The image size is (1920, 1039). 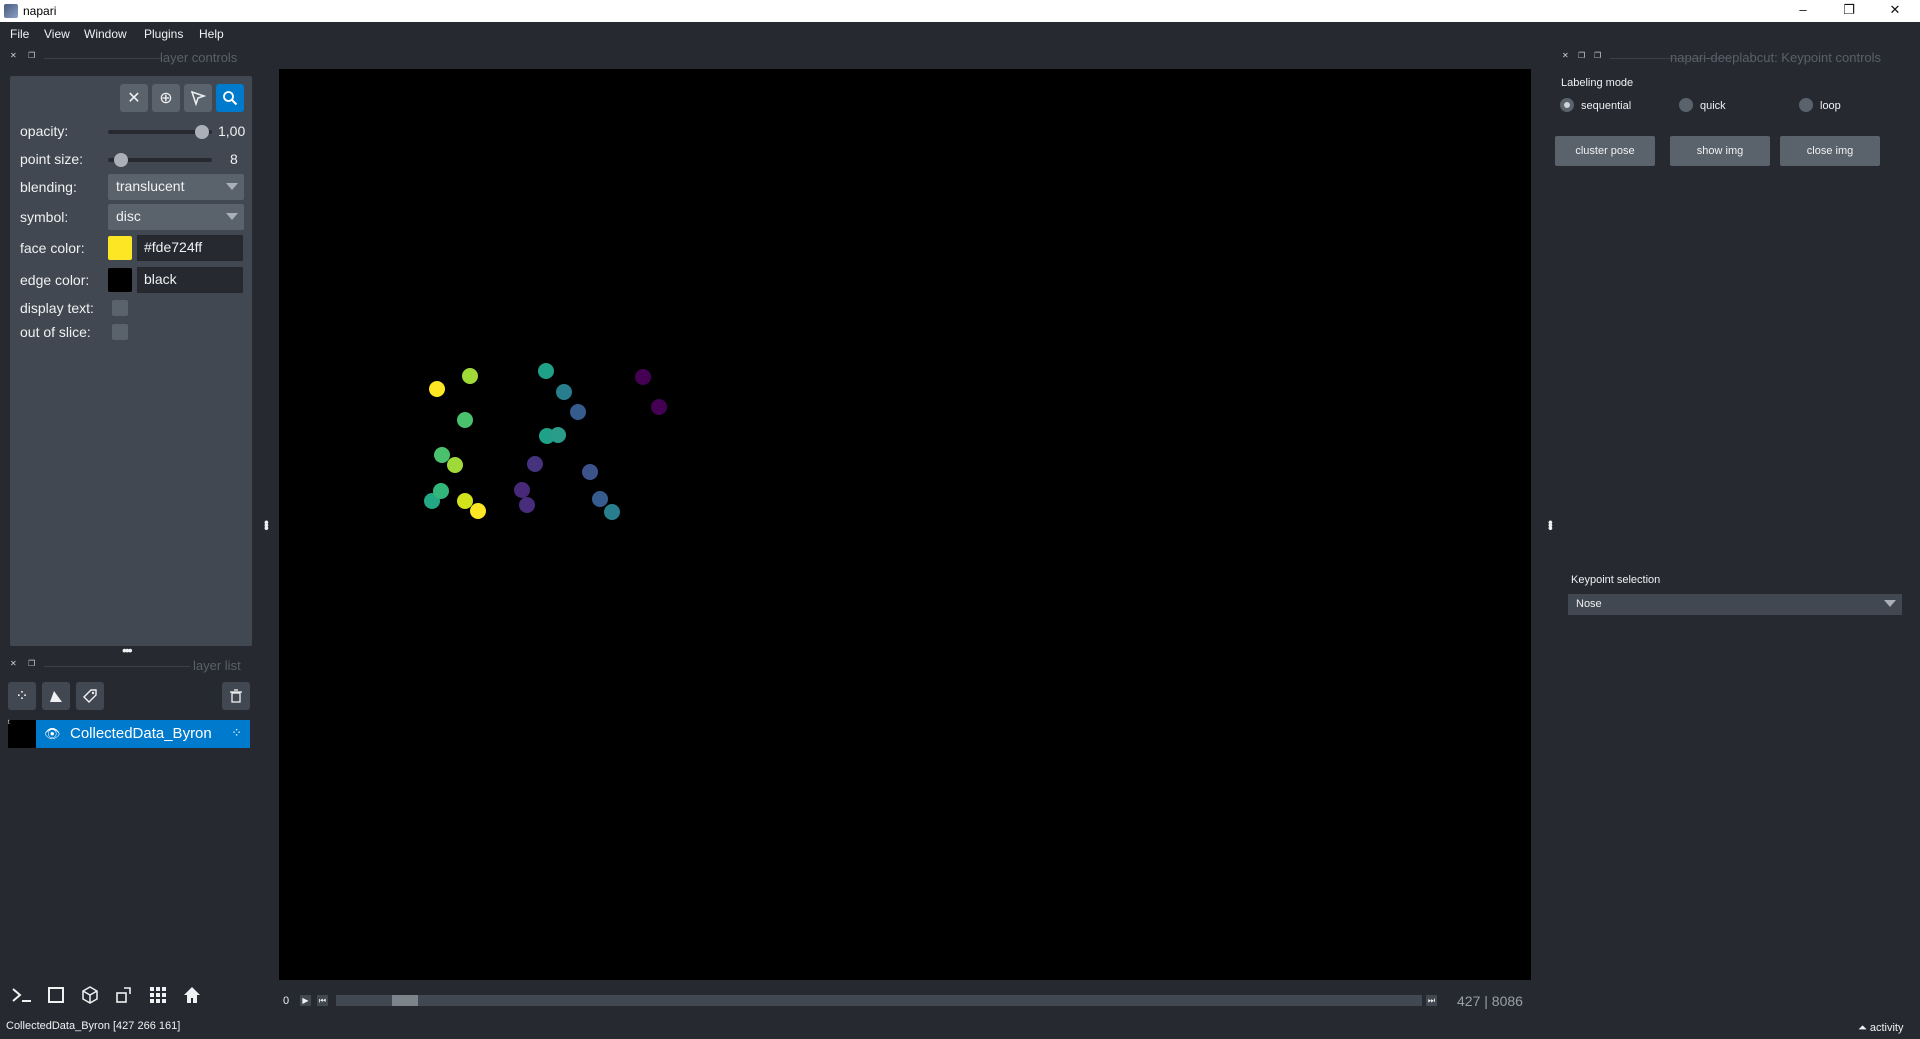 What do you see at coordinates (1735, 604) in the screenshot?
I see `keypoint-dropdown: Nose` at bounding box center [1735, 604].